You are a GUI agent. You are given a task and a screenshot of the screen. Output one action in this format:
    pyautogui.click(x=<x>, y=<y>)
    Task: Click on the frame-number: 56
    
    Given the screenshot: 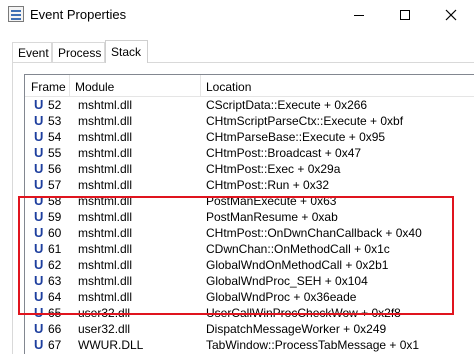 What is the action you would take?
    pyautogui.click(x=55, y=169)
    